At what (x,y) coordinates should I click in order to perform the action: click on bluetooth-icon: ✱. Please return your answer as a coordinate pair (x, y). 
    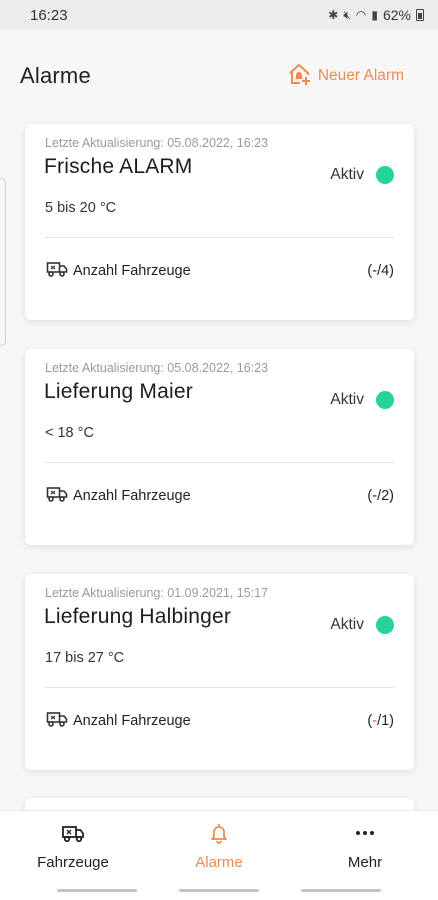
    Looking at the image, I should click on (333, 15).